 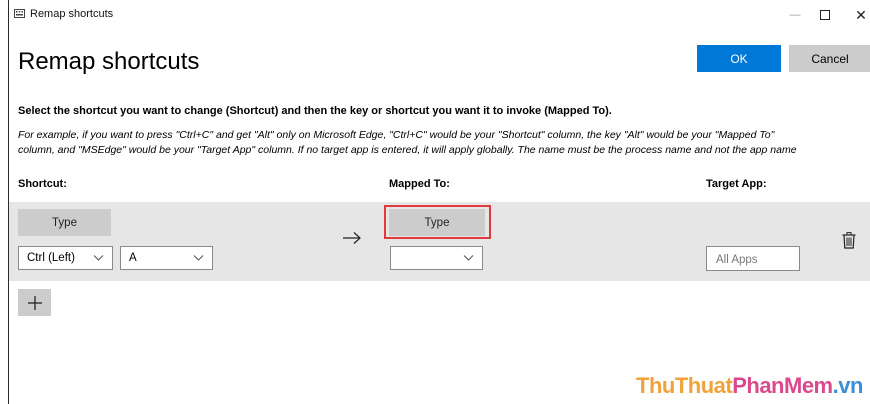 What do you see at coordinates (439, 15) in the screenshot?
I see `title-bar: Remap shortcuts — ✕` at bounding box center [439, 15].